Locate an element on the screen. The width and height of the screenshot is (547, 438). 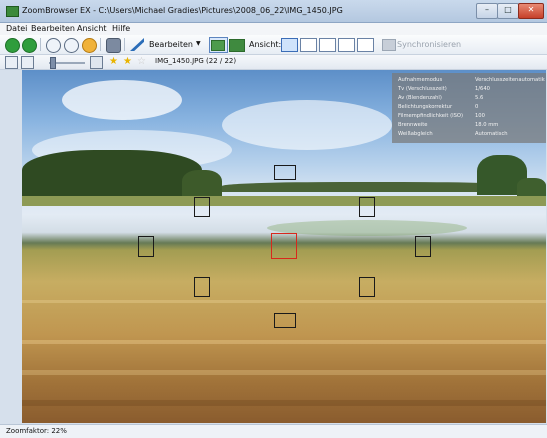
wheat-shadow is located at coordinates (284, 403).